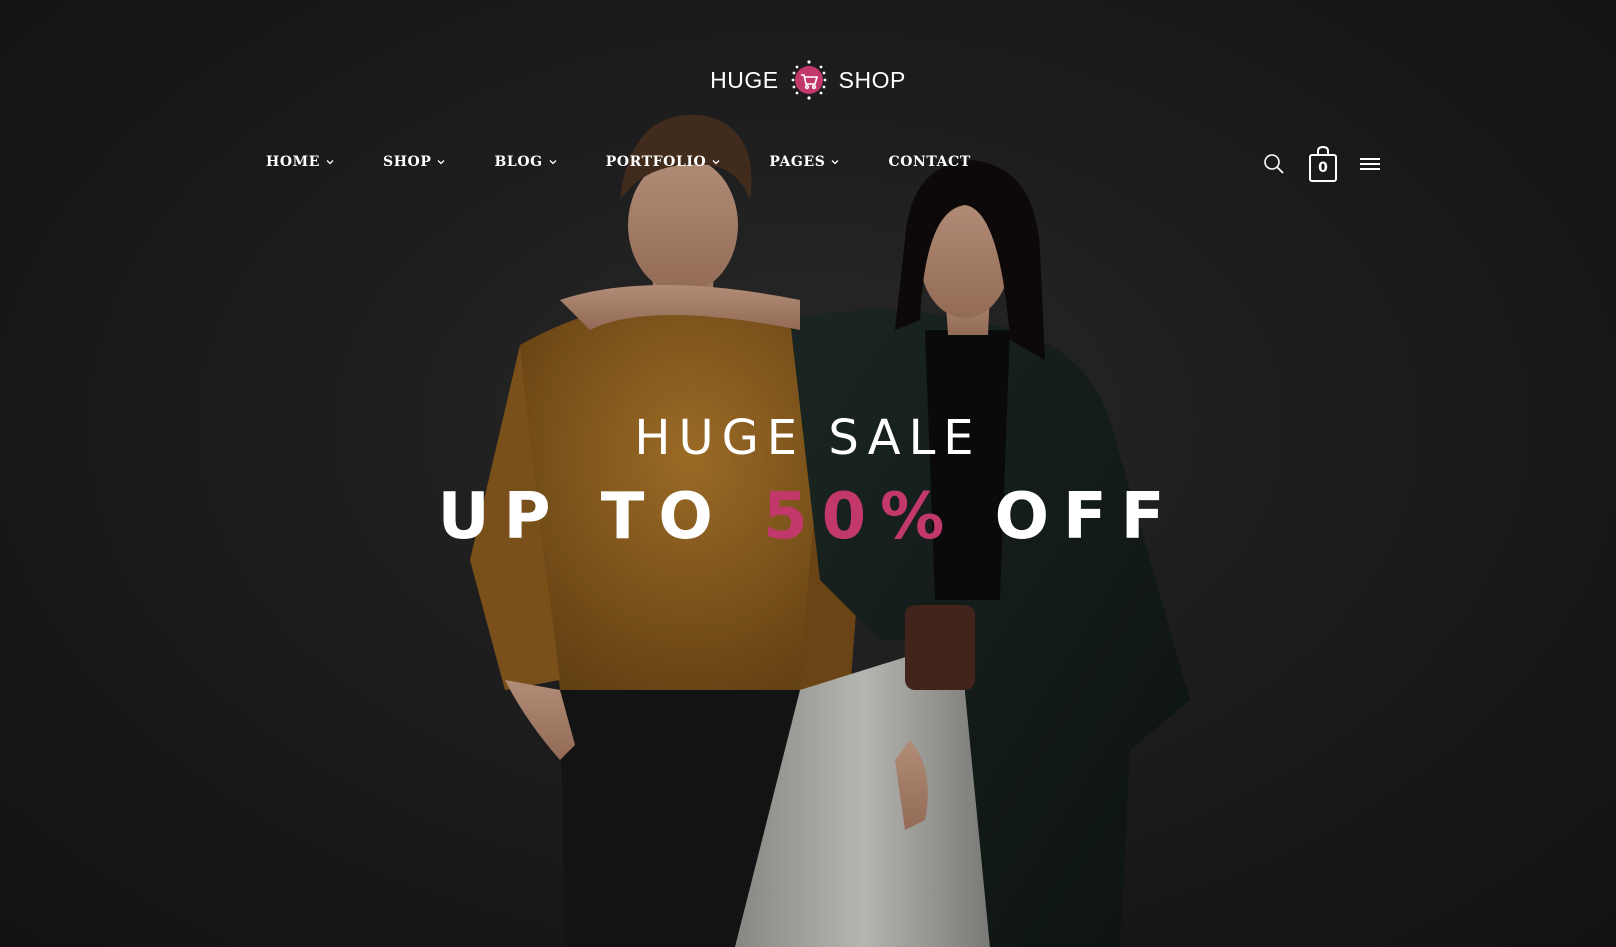 The height and width of the screenshot is (947, 1616). I want to click on logo-word-left: HUGE, so click(744, 79).